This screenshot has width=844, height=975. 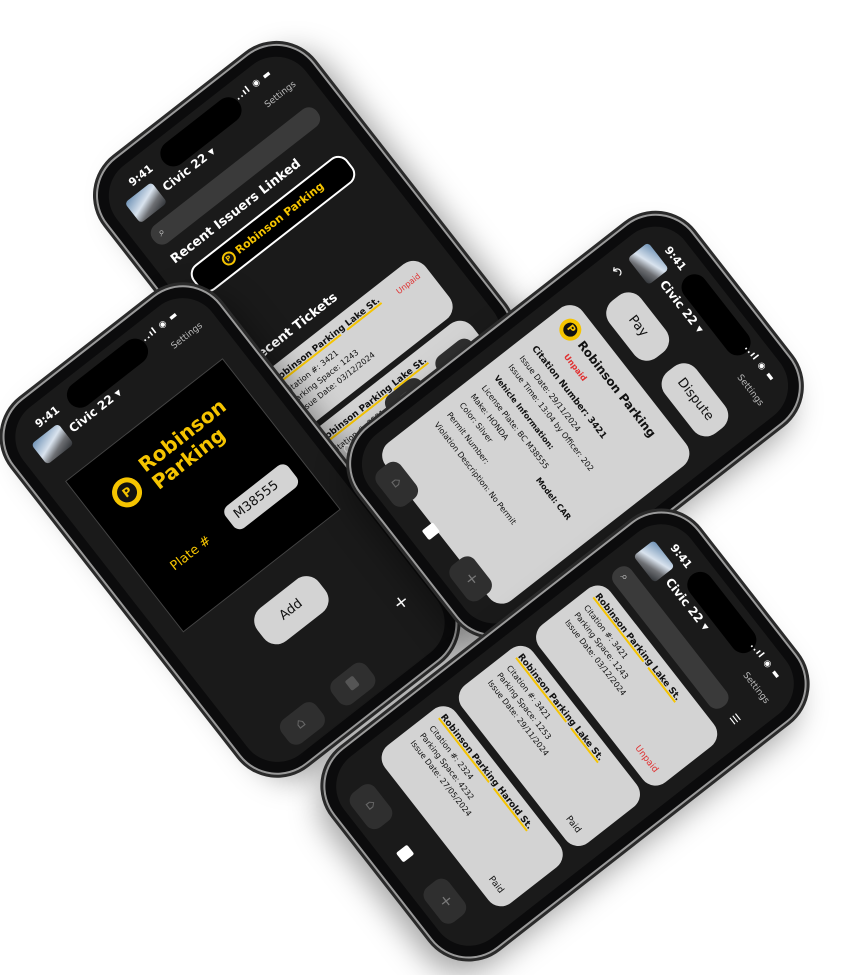 I want to click on tab-tickets, so click(x=353, y=684).